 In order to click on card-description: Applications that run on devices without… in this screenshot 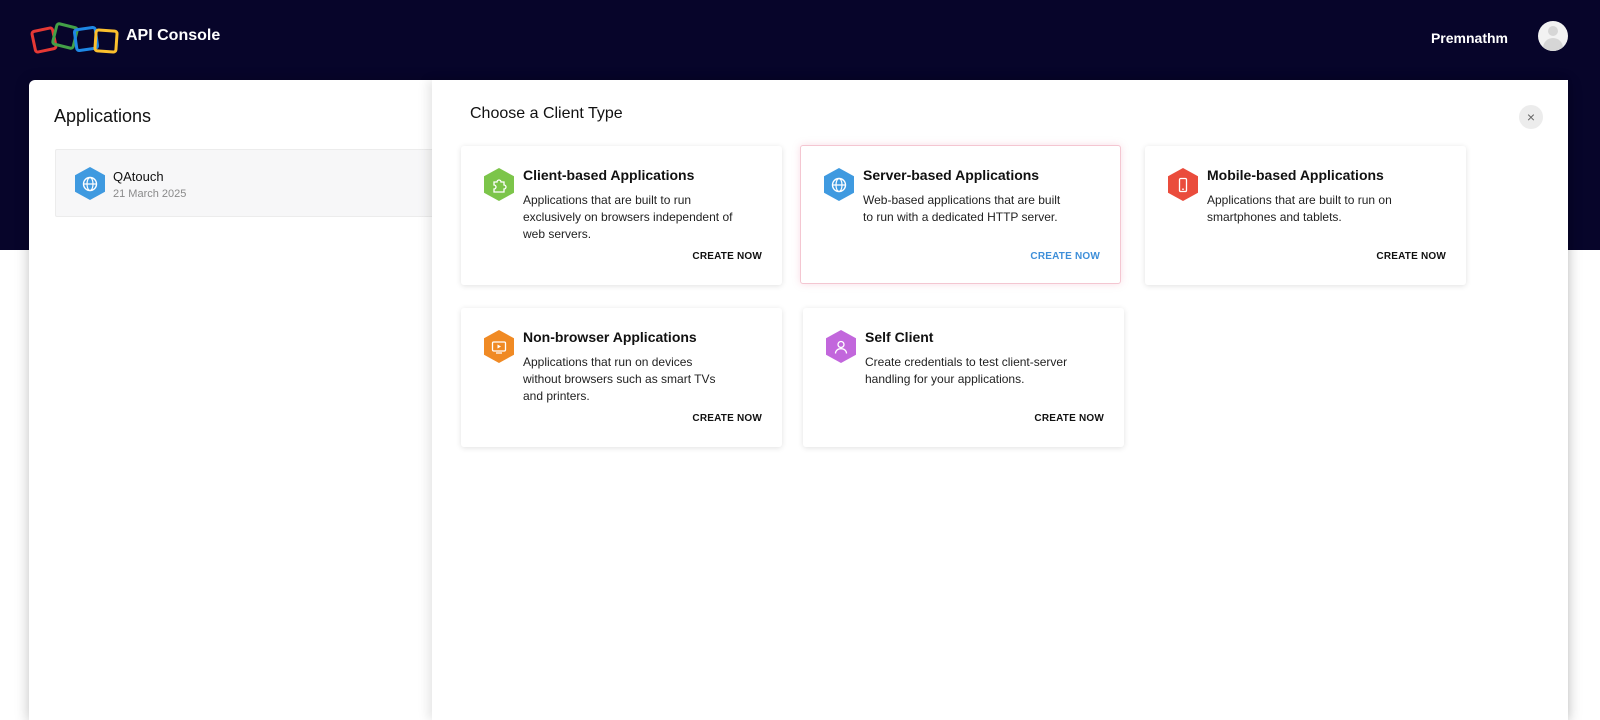, I will do `click(619, 379)`.